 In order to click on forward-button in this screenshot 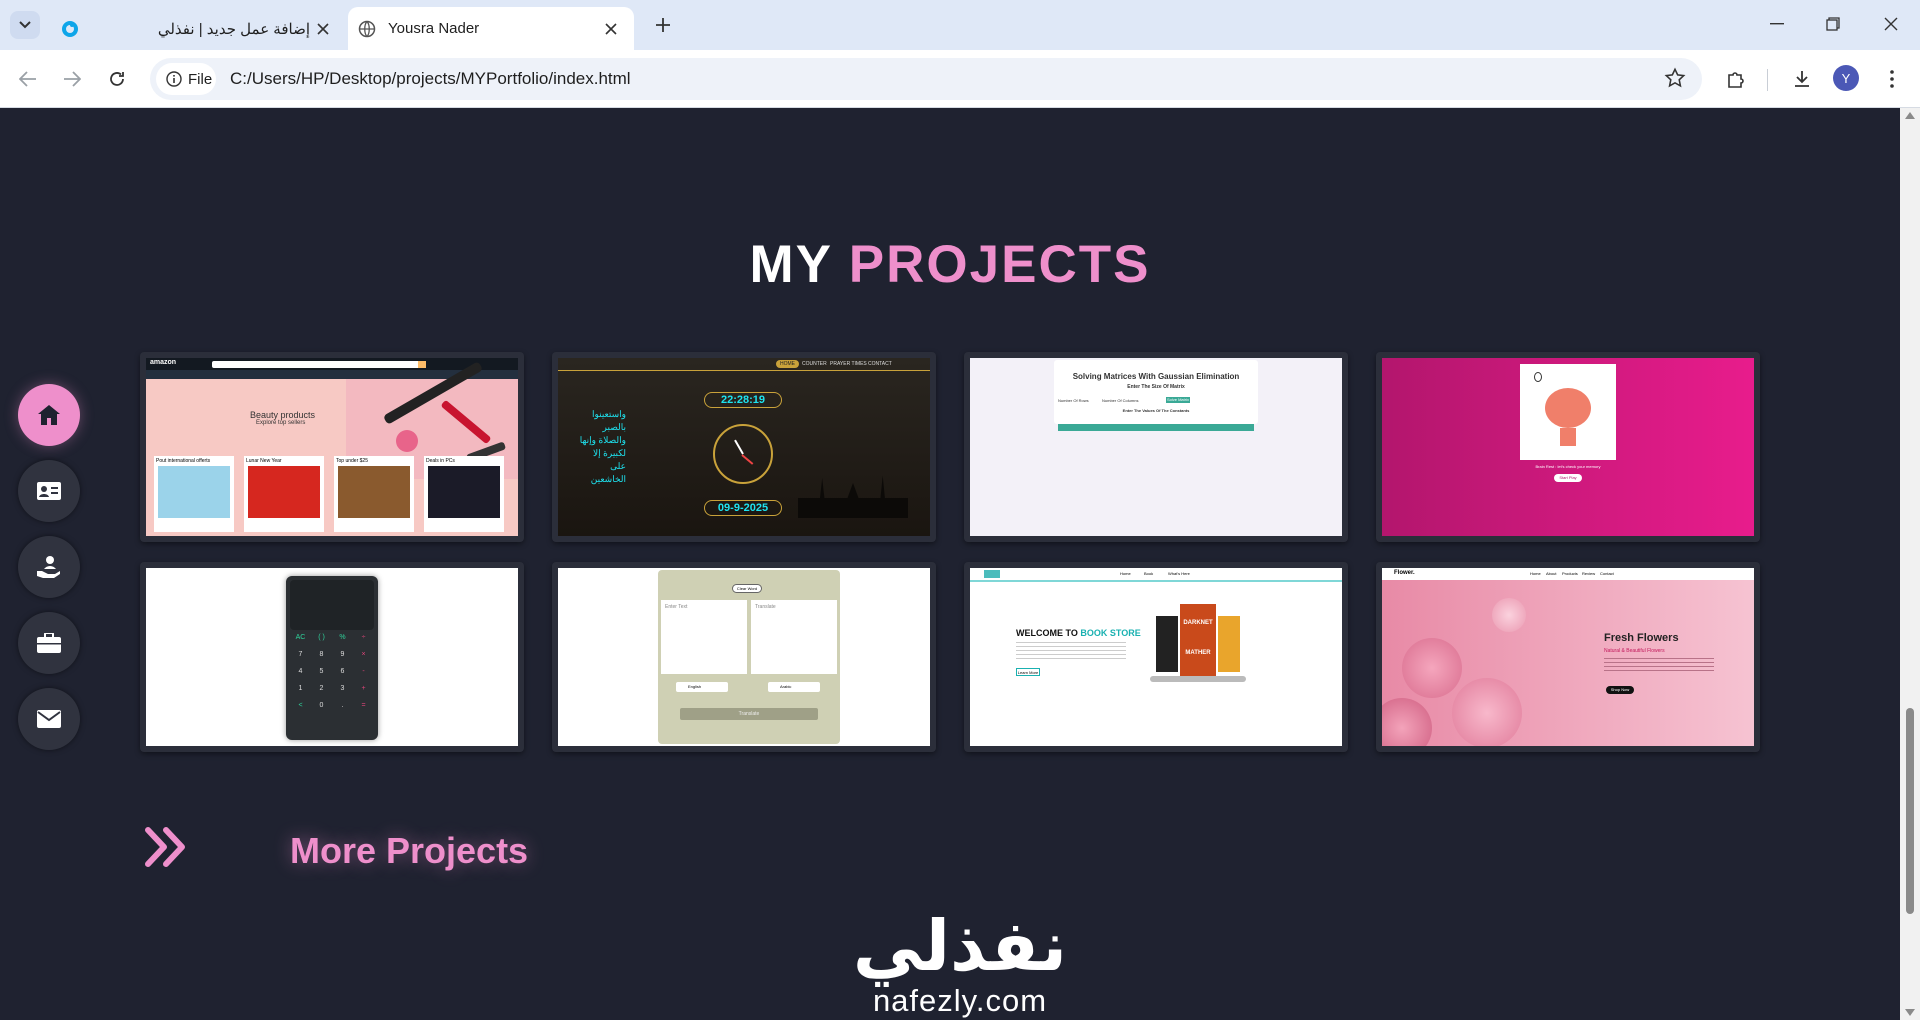, I will do `click(72, 79)`.